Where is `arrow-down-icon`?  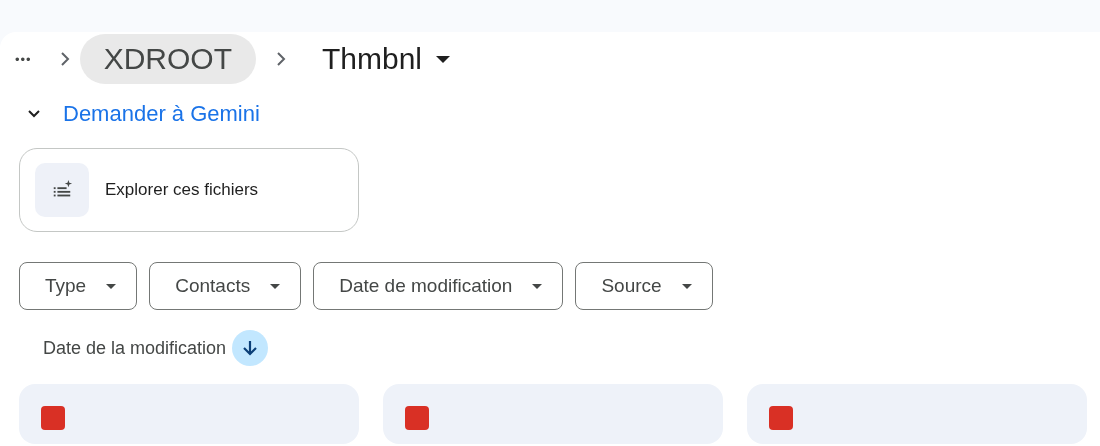
arrow-down-icon is located at coordinates (250, 348).